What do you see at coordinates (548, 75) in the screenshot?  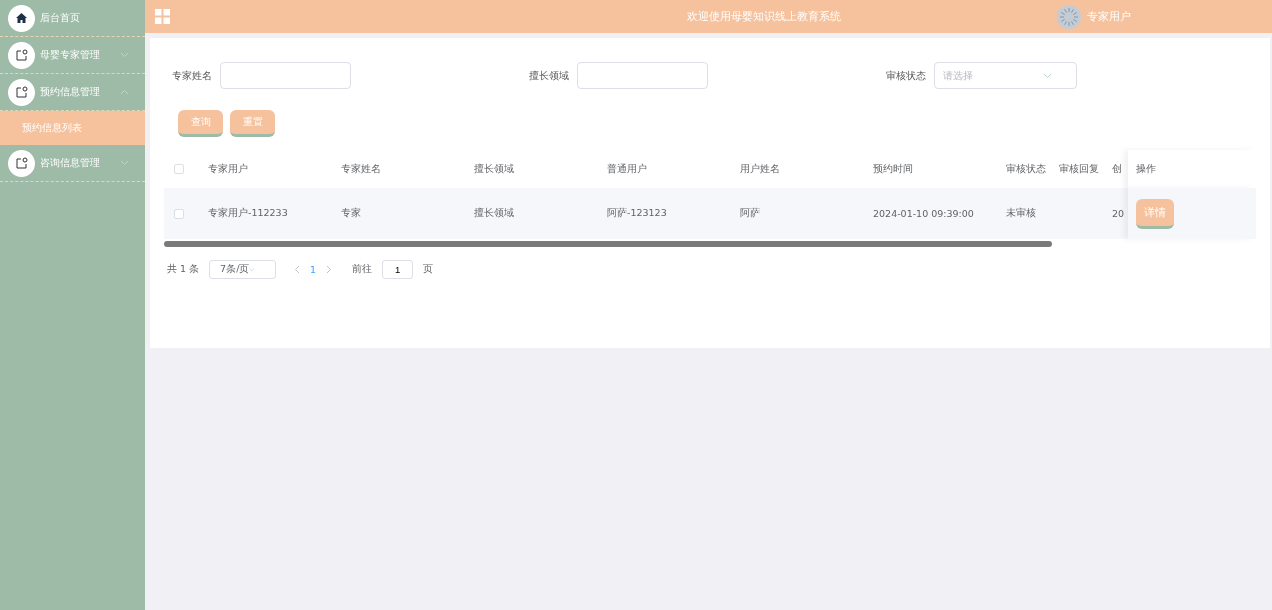 I see `filter-label: 擅长领域` at bounding box center [548, 75].